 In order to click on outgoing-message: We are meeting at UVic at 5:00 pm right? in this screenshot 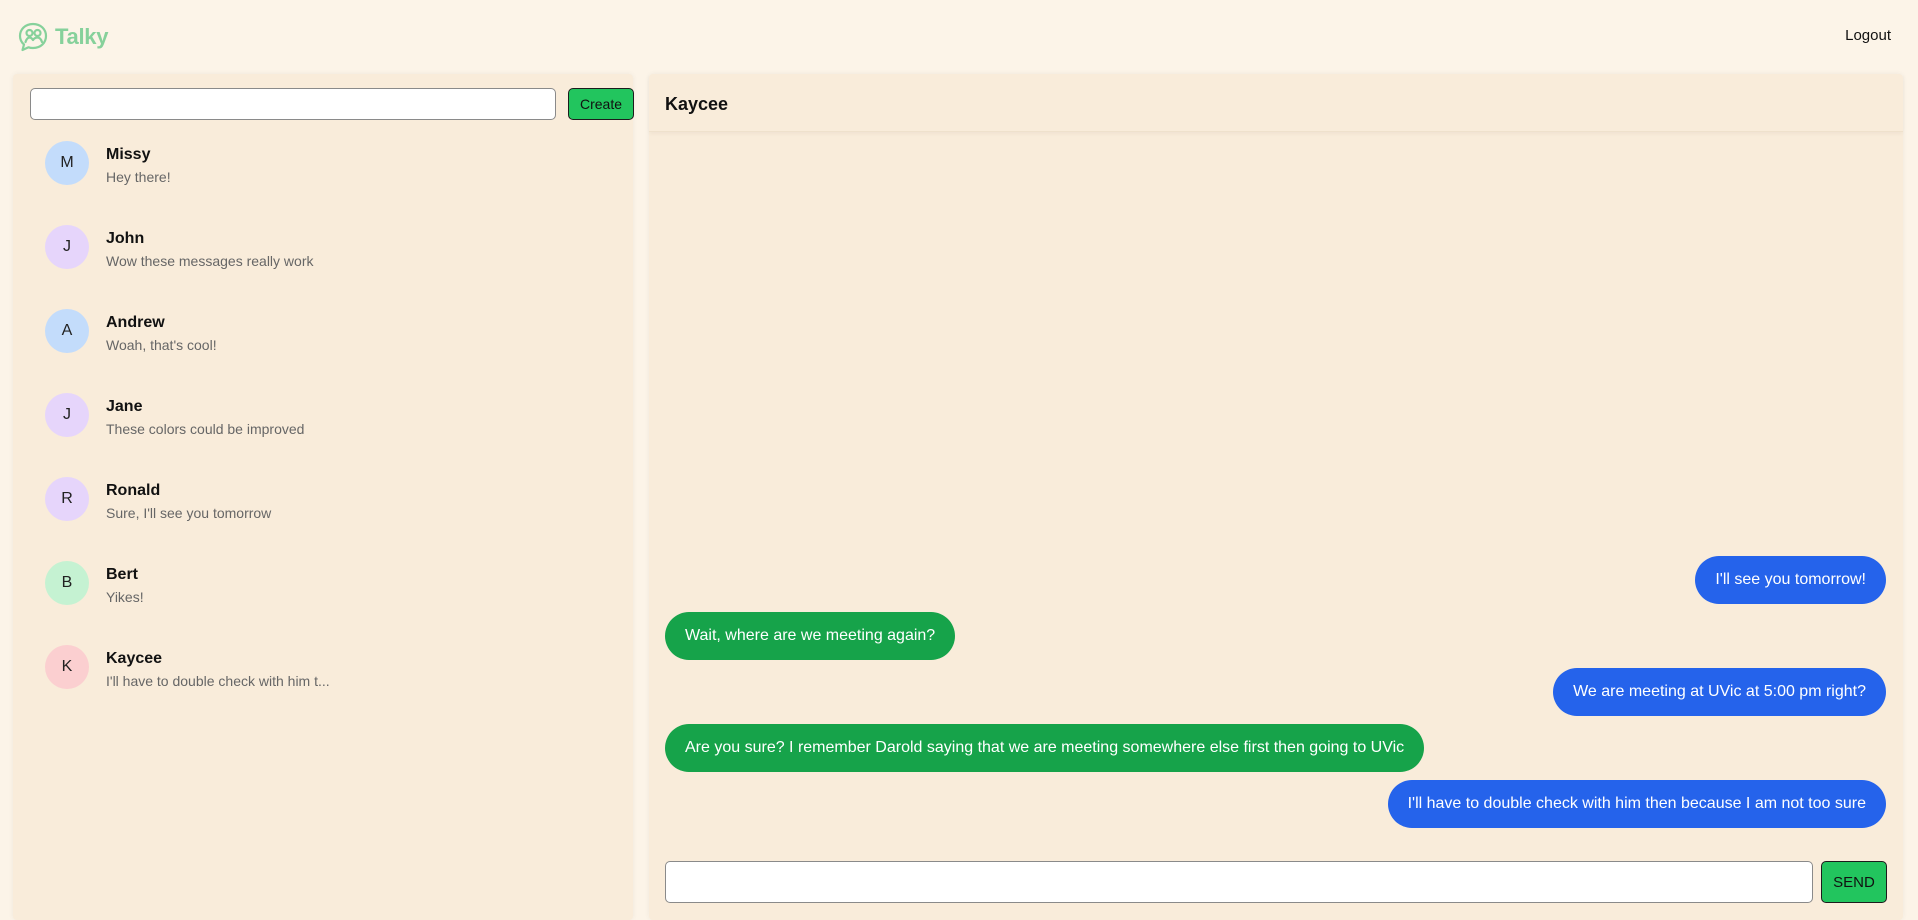, I will do `click(1719, 692)`.